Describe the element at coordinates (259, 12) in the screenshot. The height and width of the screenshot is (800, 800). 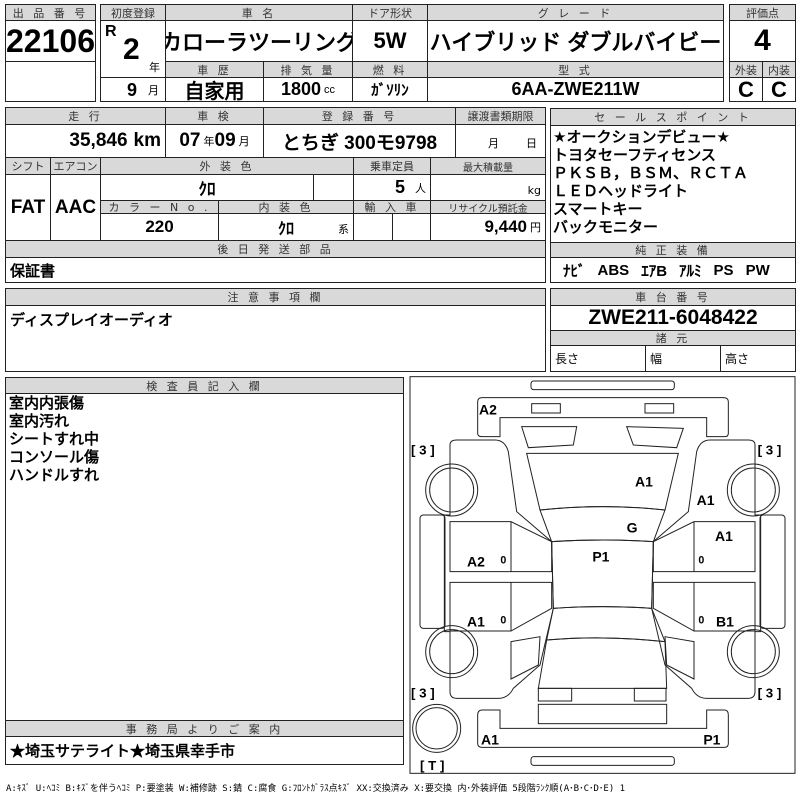
I see `car-name-label: 車 名` at that location.